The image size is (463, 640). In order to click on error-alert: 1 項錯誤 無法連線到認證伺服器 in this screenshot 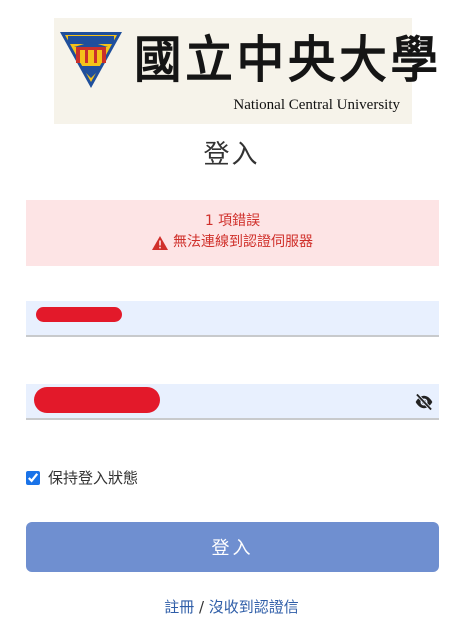, I will do `click(232, 233)`.